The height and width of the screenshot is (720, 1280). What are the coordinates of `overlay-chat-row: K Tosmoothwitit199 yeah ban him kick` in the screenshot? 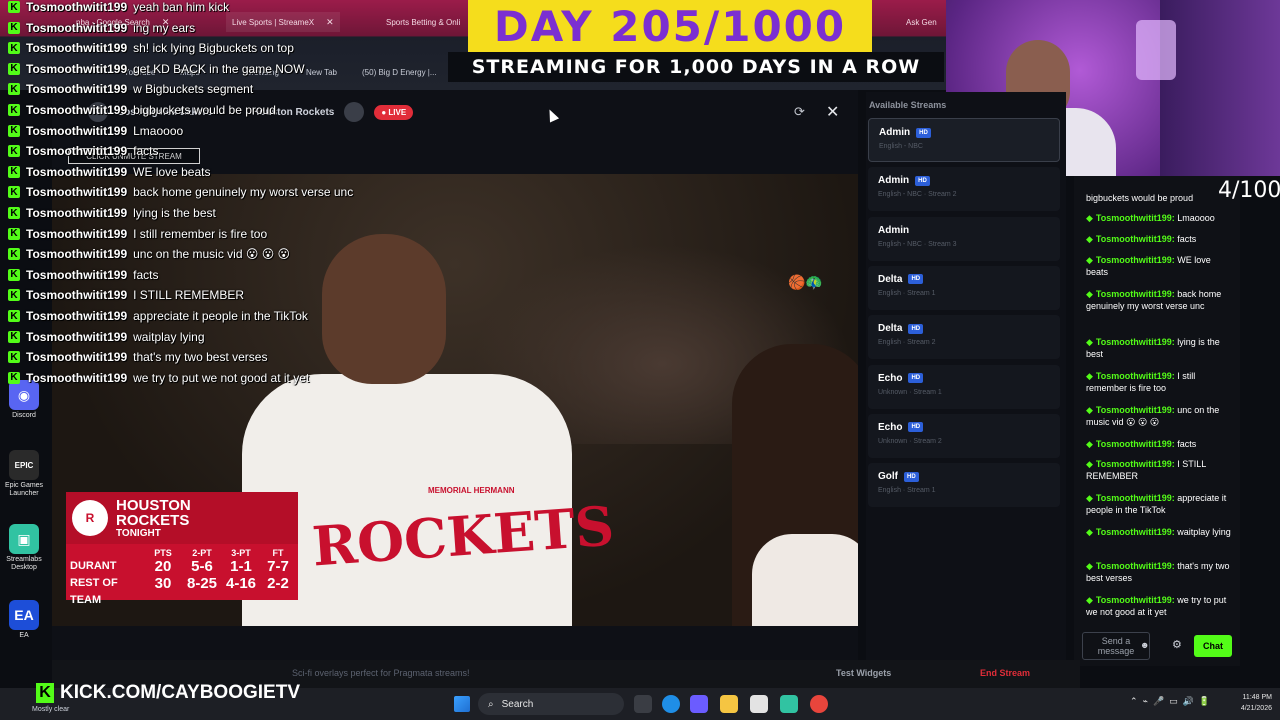 It's located at (118, 7).